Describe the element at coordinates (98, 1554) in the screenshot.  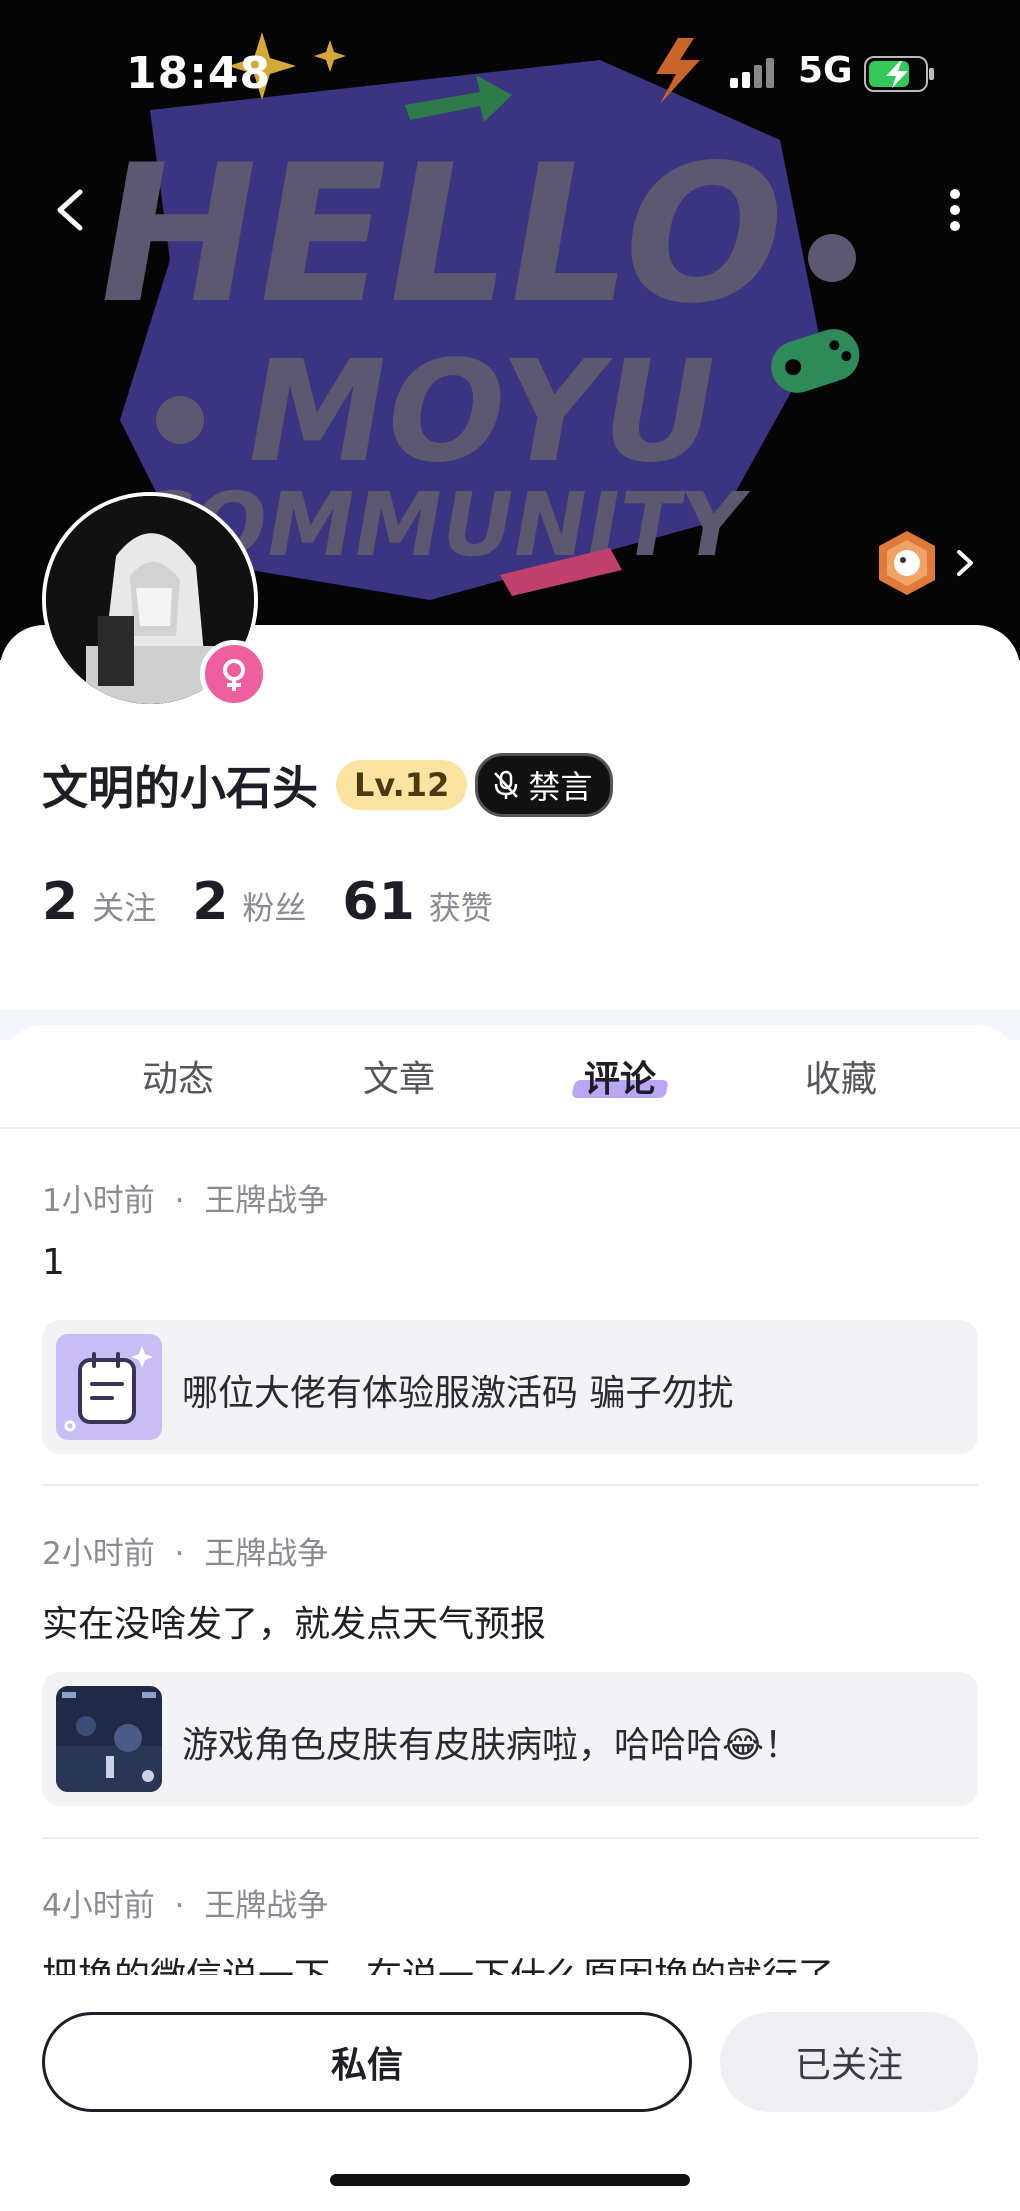
I see `comment-time: 2小时前` at that location.